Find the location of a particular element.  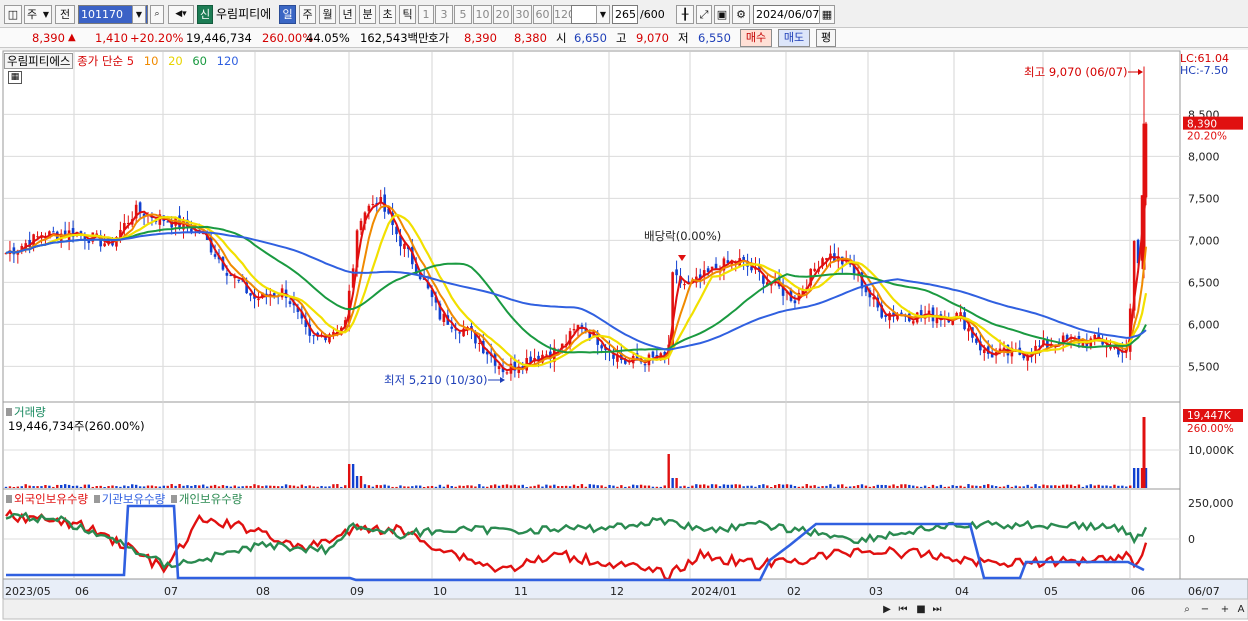

x-tick-label: 2023/05 is located at coordinates (28, 591).